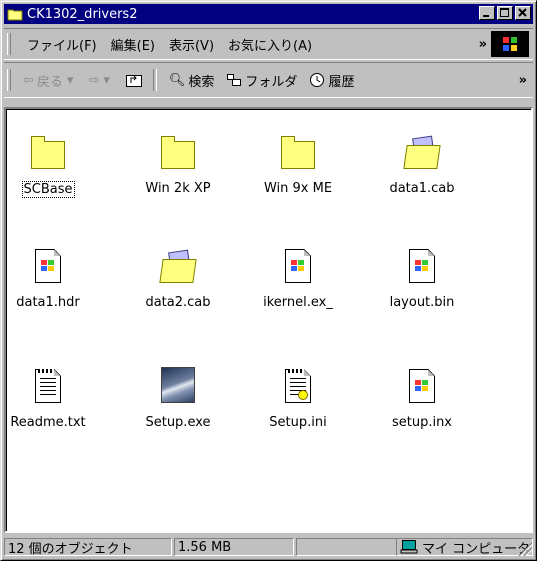  I want to click on up-folder-button, so click(134, 80).